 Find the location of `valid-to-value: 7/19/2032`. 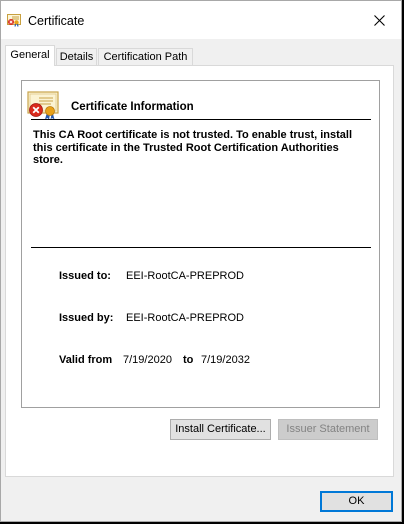

valid-to-value: 7/19/2032 is located at coordinates (225, 360).